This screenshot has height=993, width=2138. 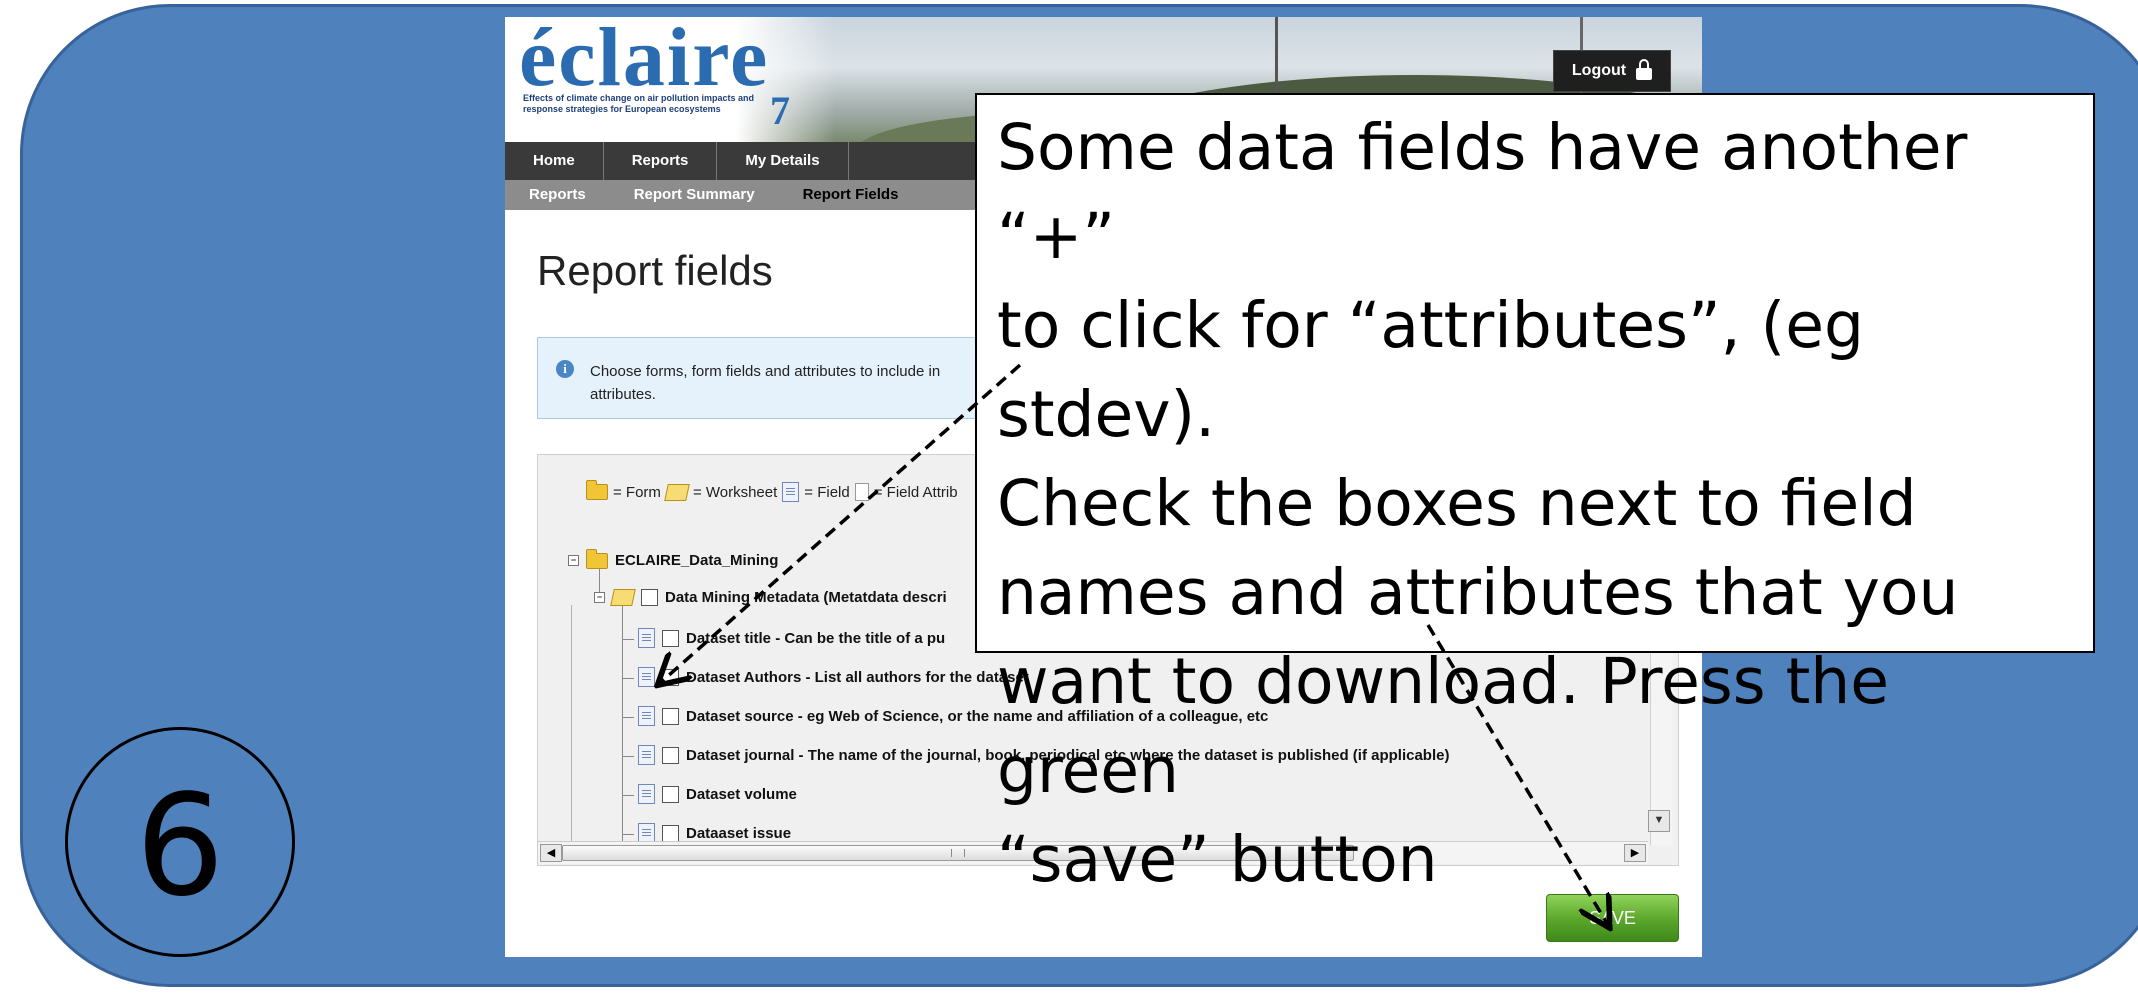 What do you see at coordinates (637, 492) in the screenshot?
I see `legend-form: = Form` at bounding box center [637, 492].